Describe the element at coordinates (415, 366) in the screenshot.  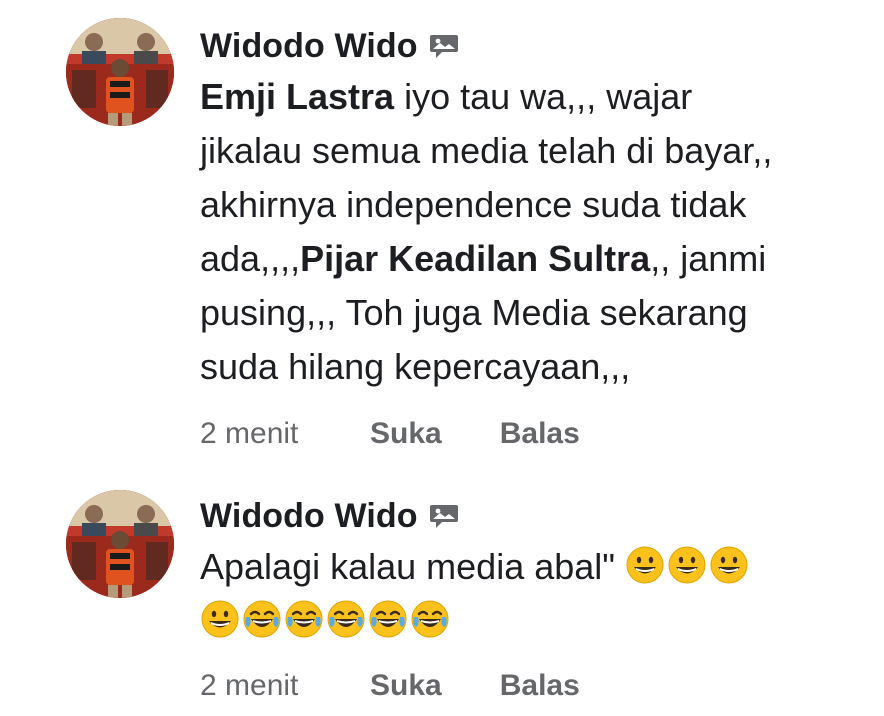
I see `comment-text: suda hilang kepercayaan,,,` at that location.